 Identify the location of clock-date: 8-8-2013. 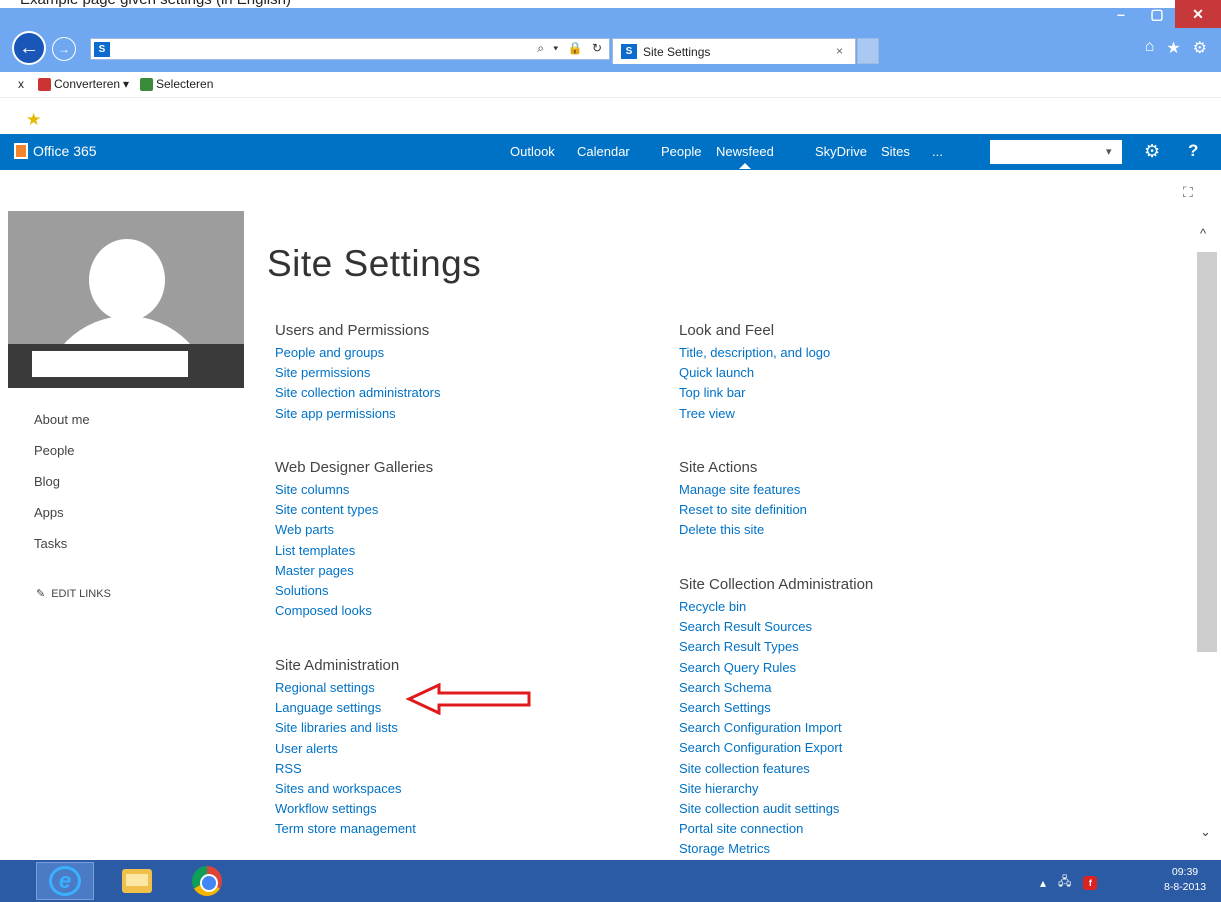
(1185, 887).